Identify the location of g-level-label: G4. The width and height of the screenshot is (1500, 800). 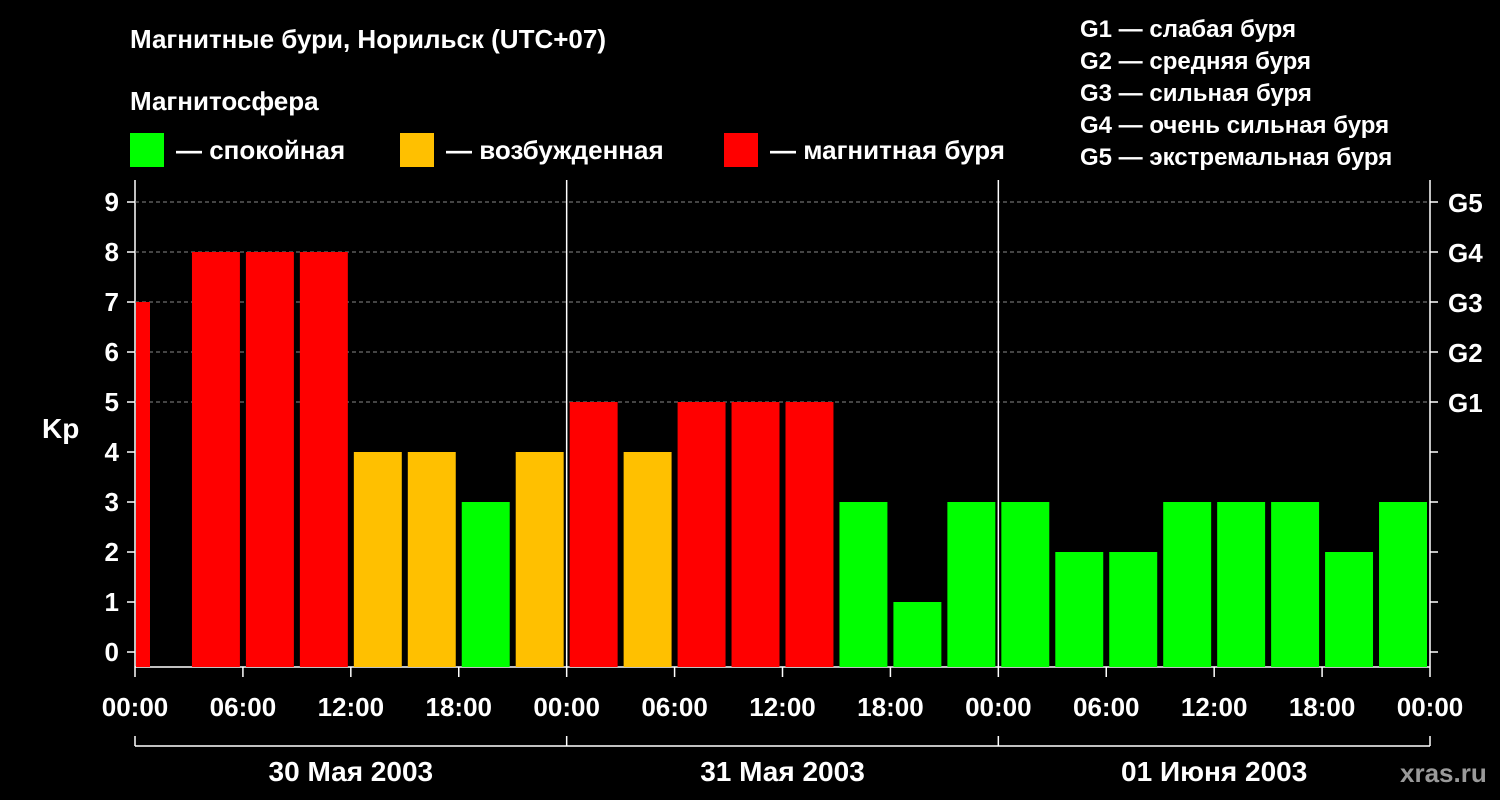
(1465, 253).